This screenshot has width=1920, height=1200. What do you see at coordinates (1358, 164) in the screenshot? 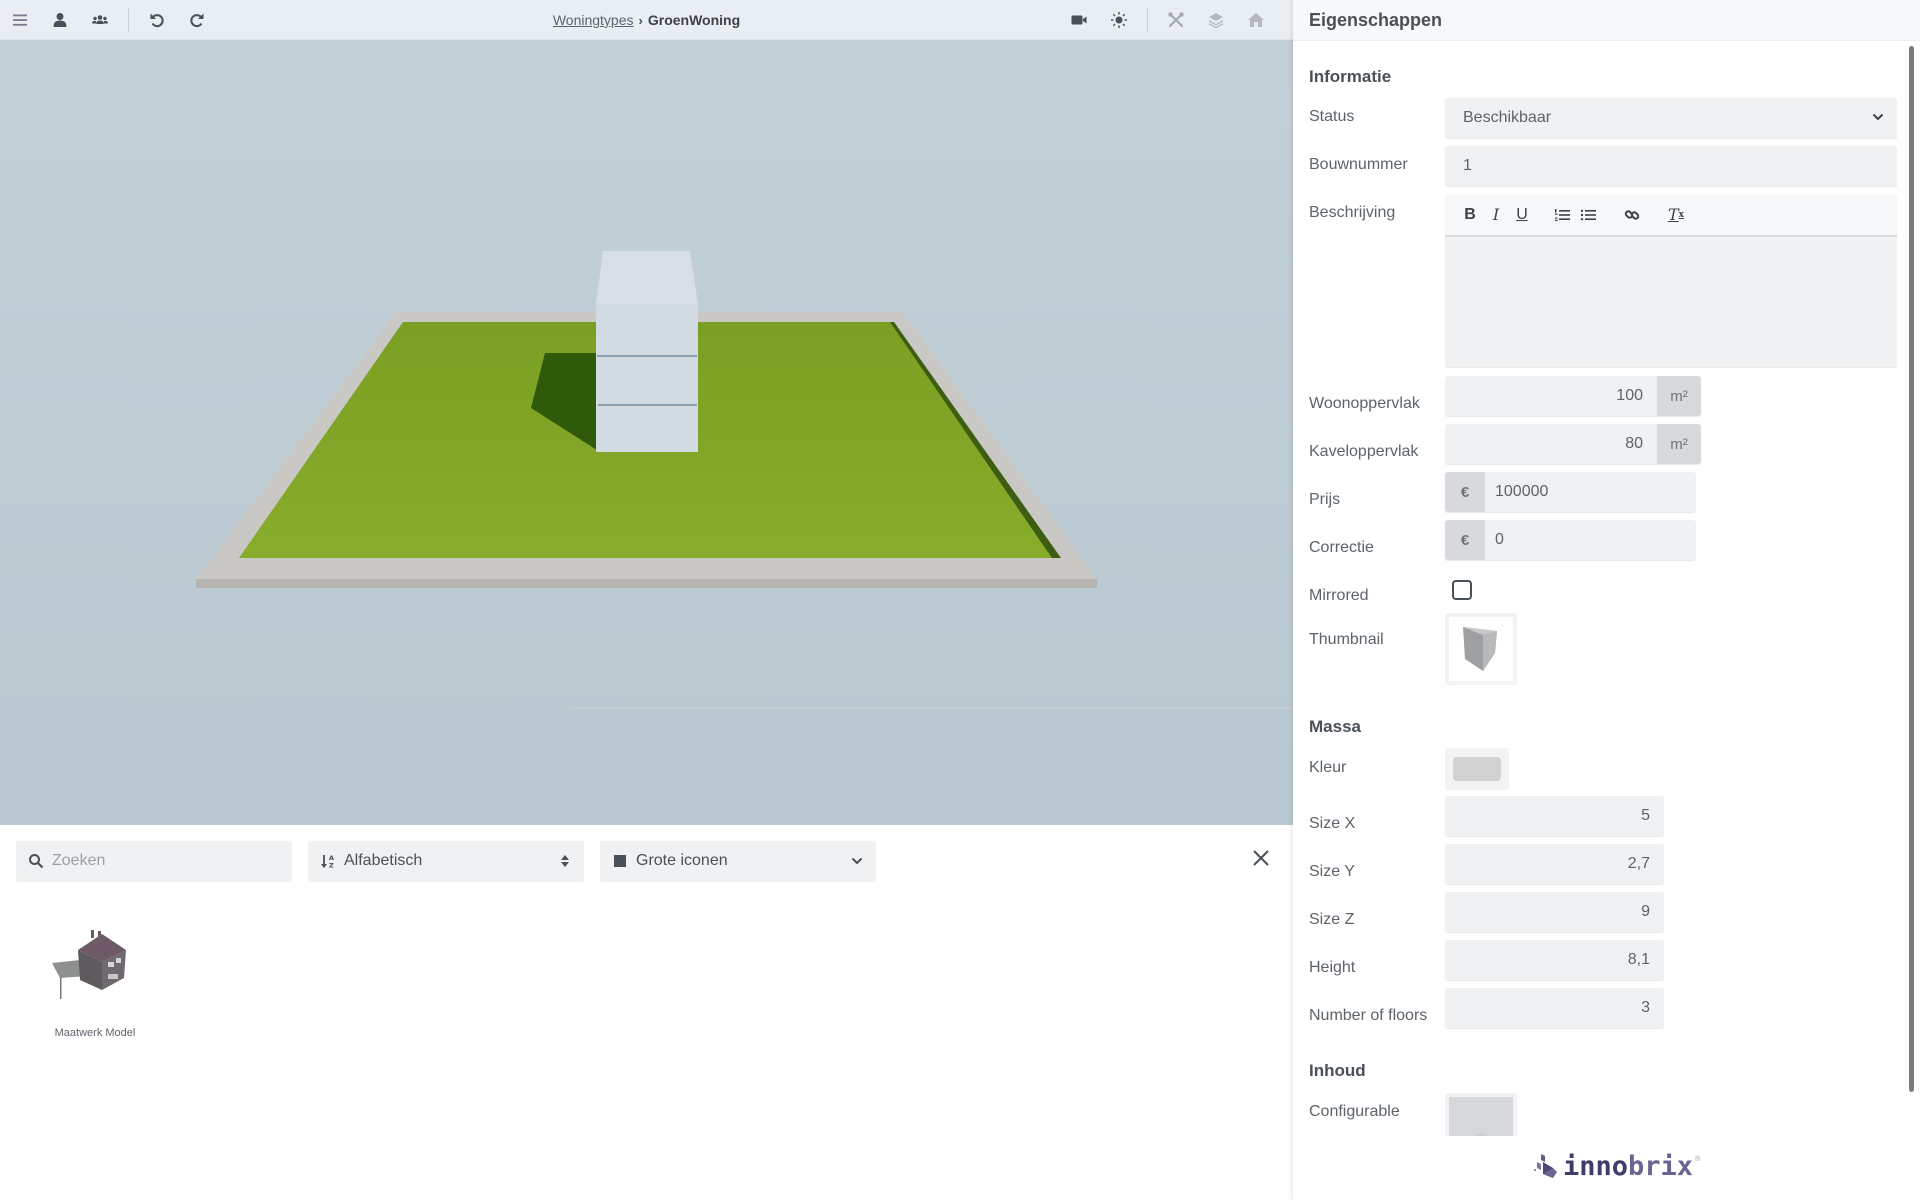
I see `bouwnummer-label: Bouwnummer` at bounding box center [1358, 164].